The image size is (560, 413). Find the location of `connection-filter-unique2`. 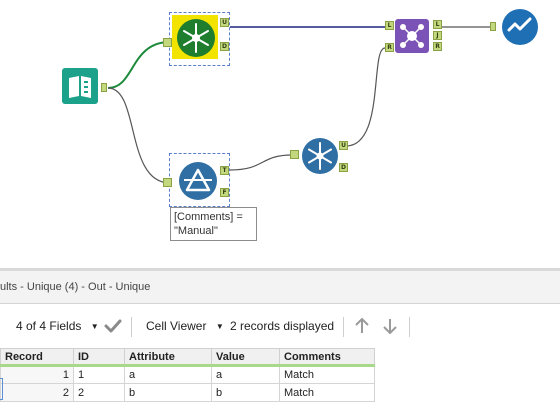

connection-filter-unique2 is located at coordinates (261, 162).